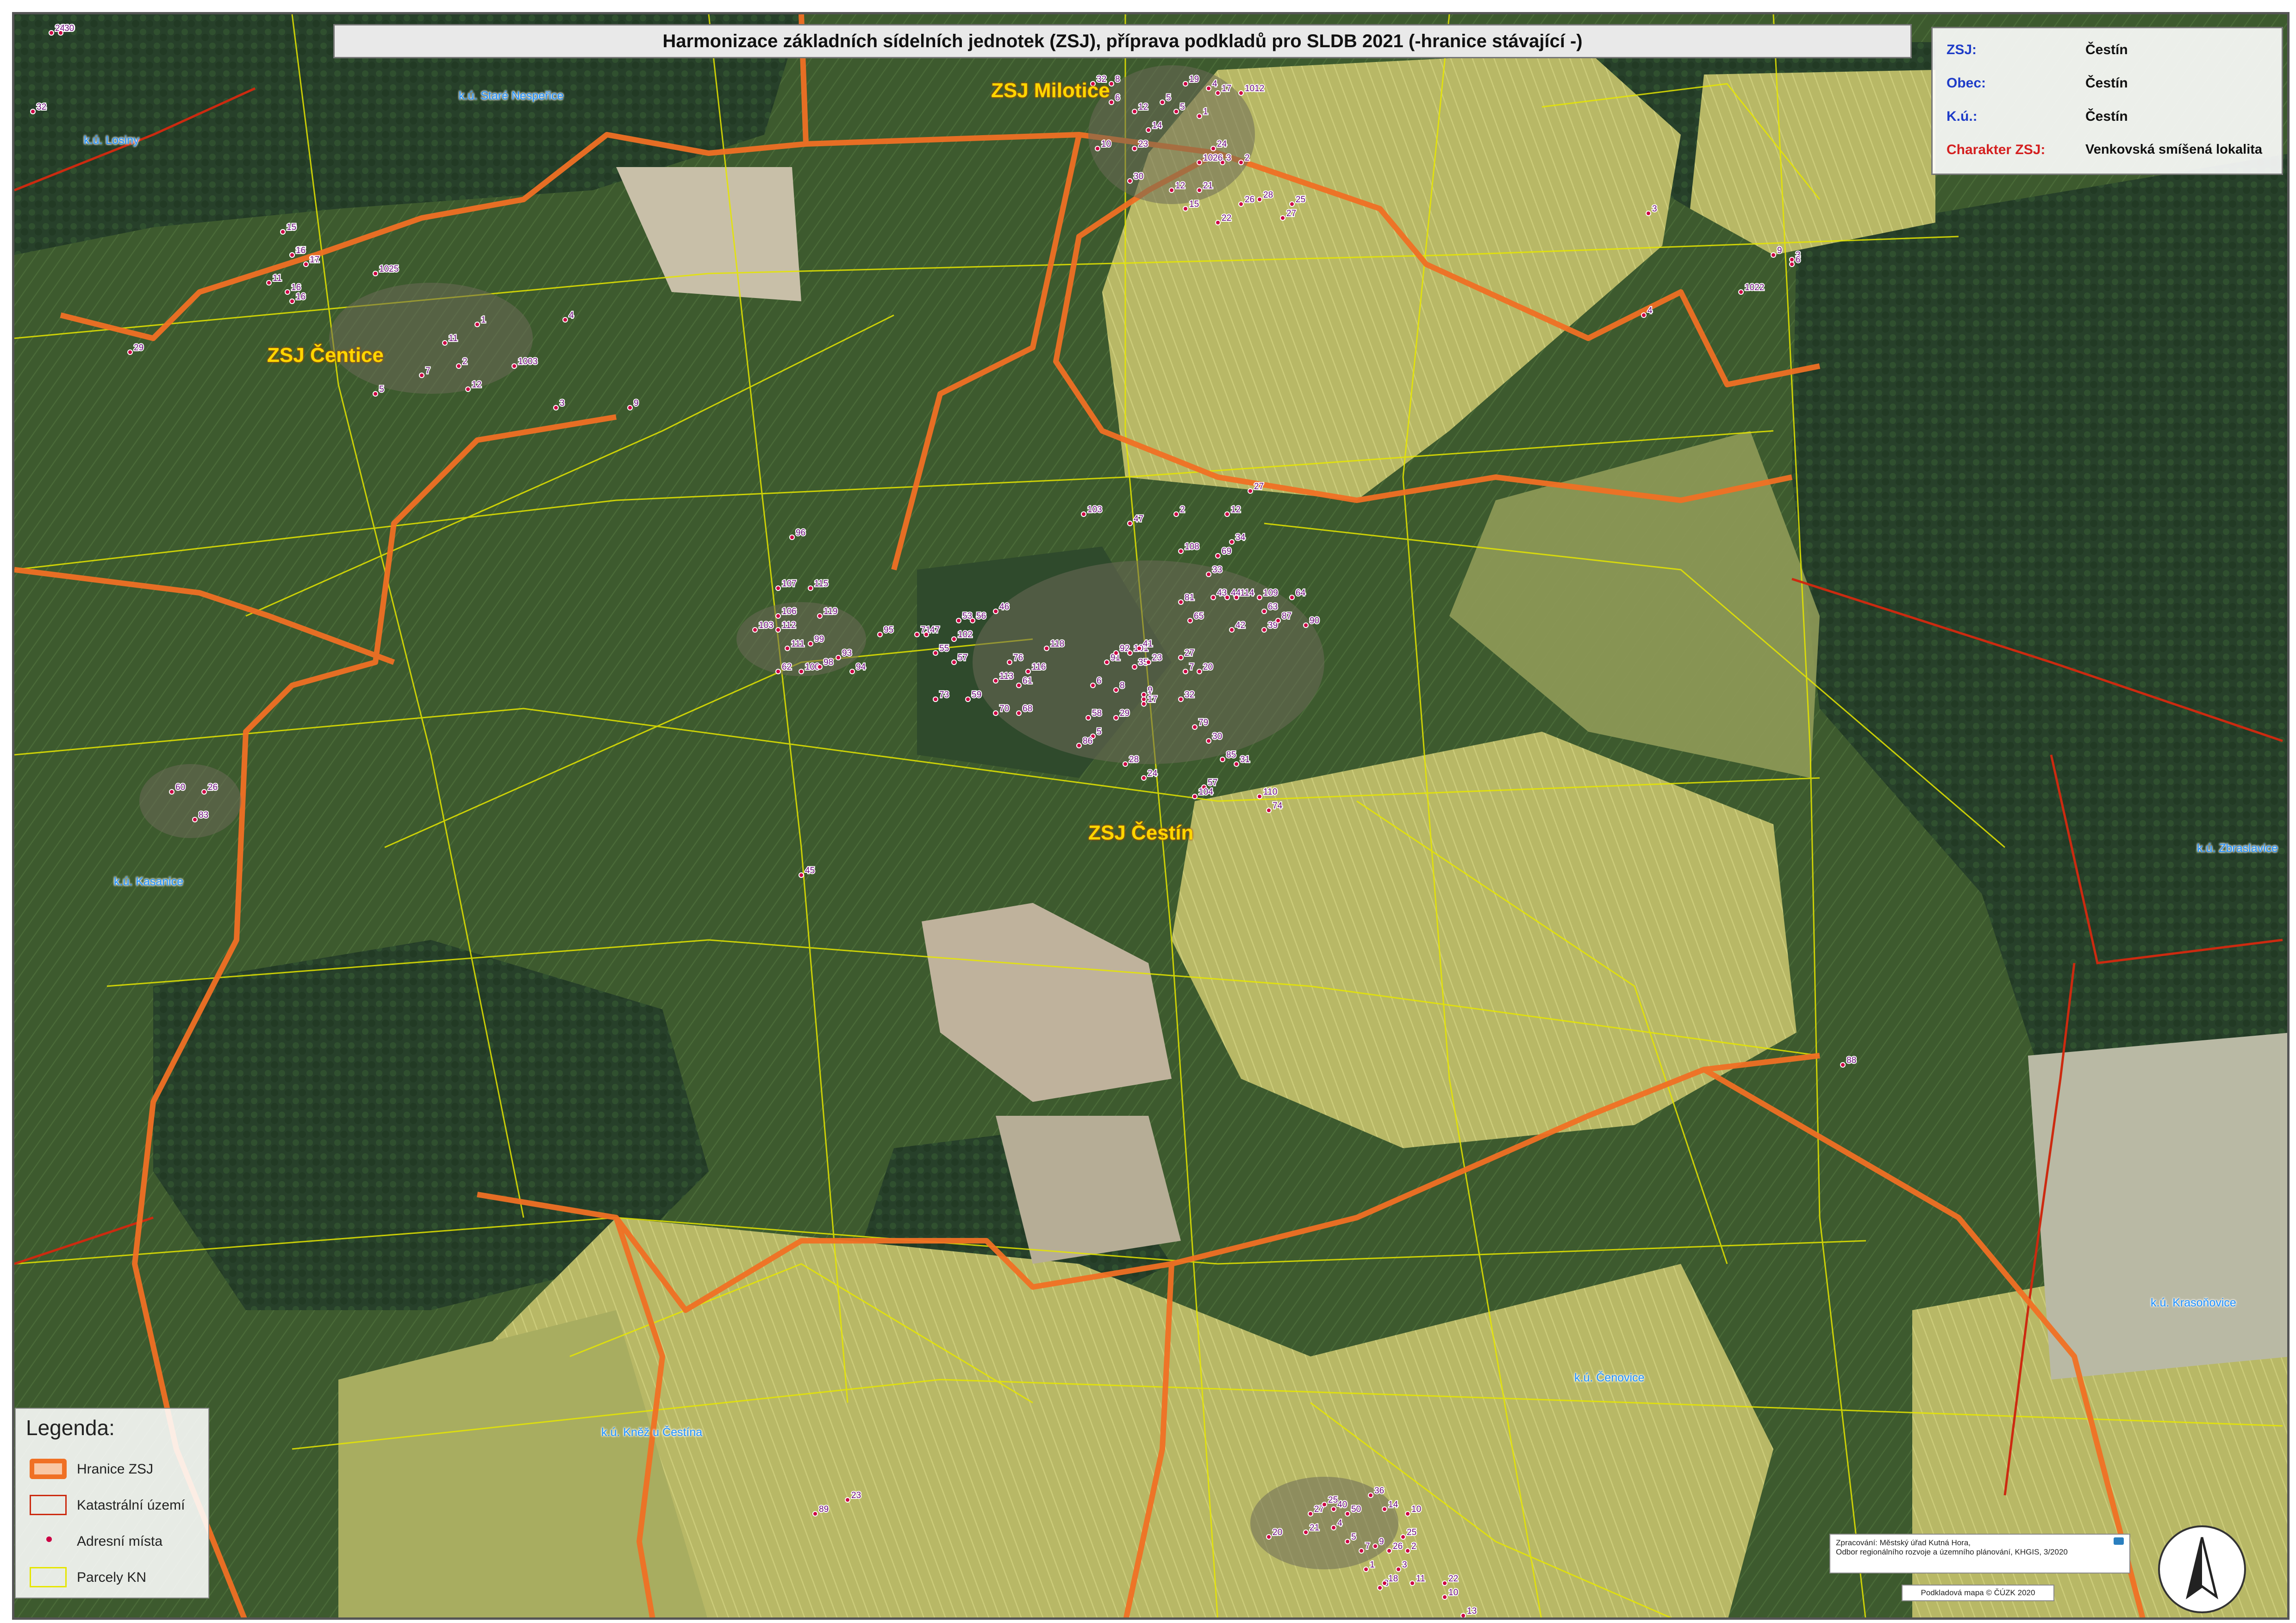 Image resolution: width=2296 pixels, height=1623 pixels. Describe the element at coordinates (963, 658) in the screenshot. I see `address-number-label: 57` at that location.